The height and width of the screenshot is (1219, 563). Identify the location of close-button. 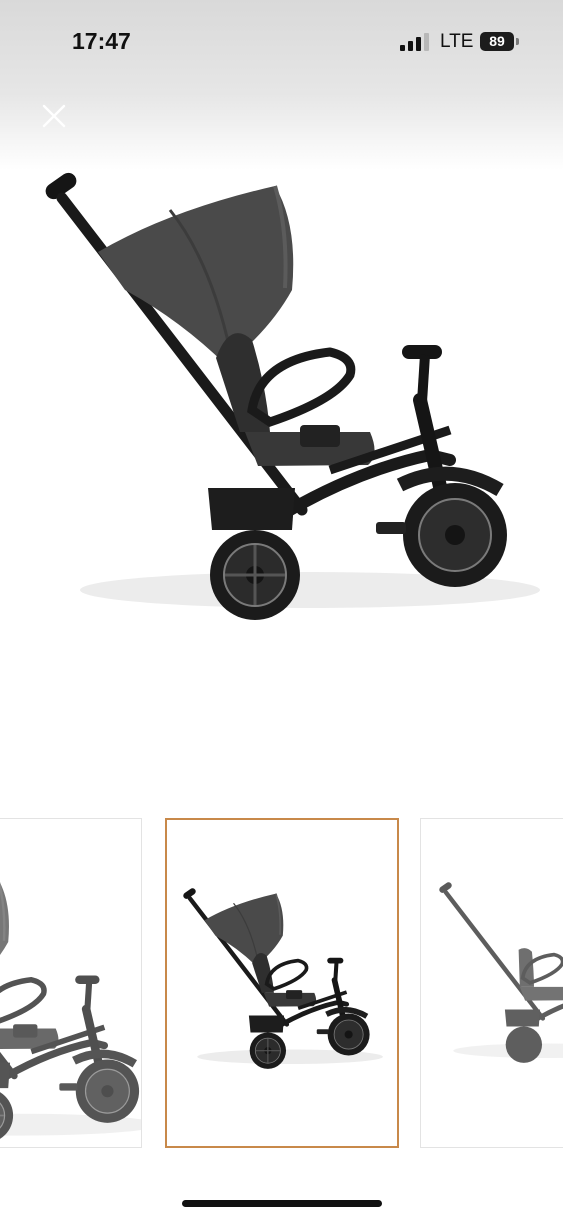
(54, 116).